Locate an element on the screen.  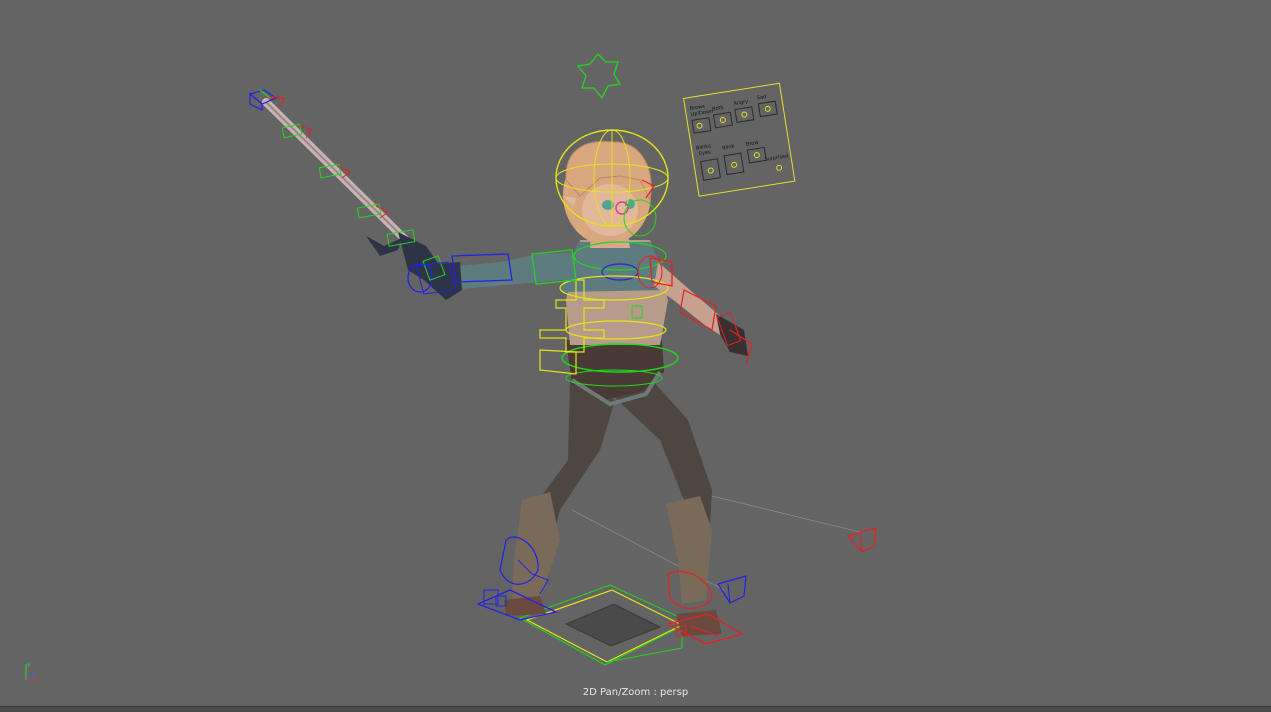
picker-label: Both is located at coordinates (718, 108).